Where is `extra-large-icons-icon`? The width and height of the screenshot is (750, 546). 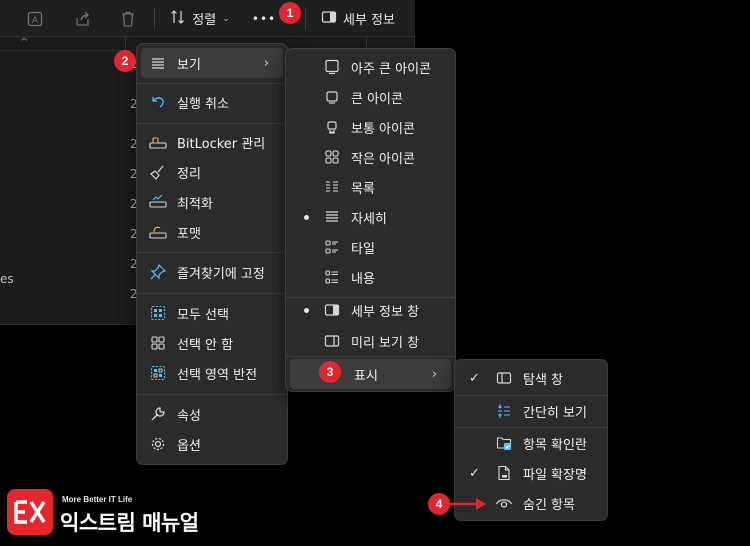 extra-large-icons-icon is located at coordinates (332, 67).